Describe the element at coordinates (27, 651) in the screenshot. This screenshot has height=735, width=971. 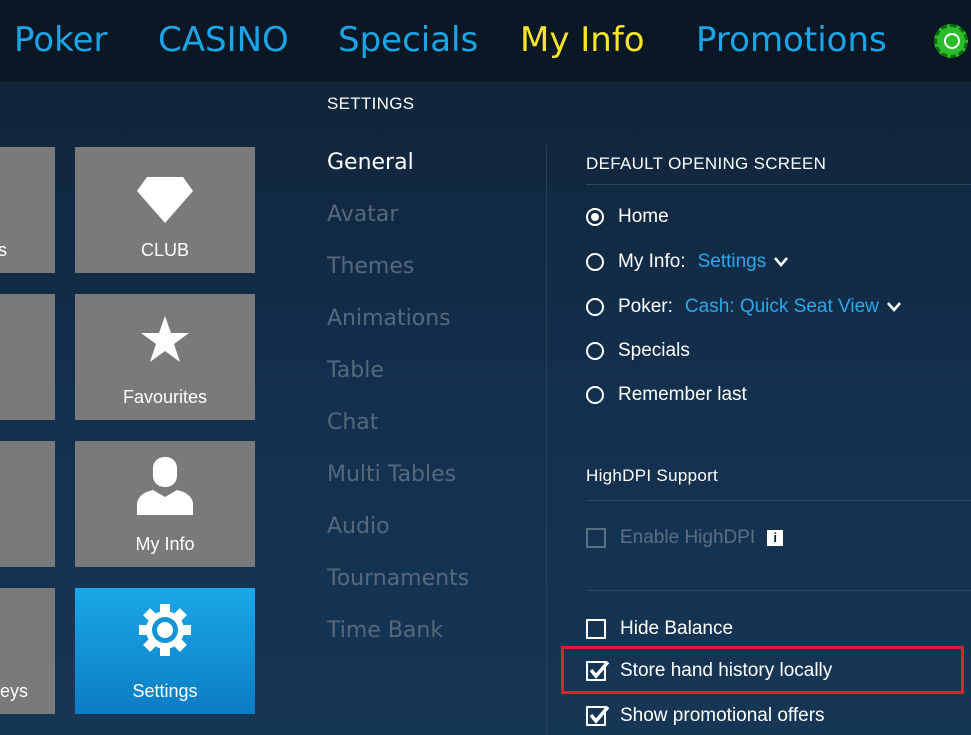
I see `partial-tile-4: eys` at that location.